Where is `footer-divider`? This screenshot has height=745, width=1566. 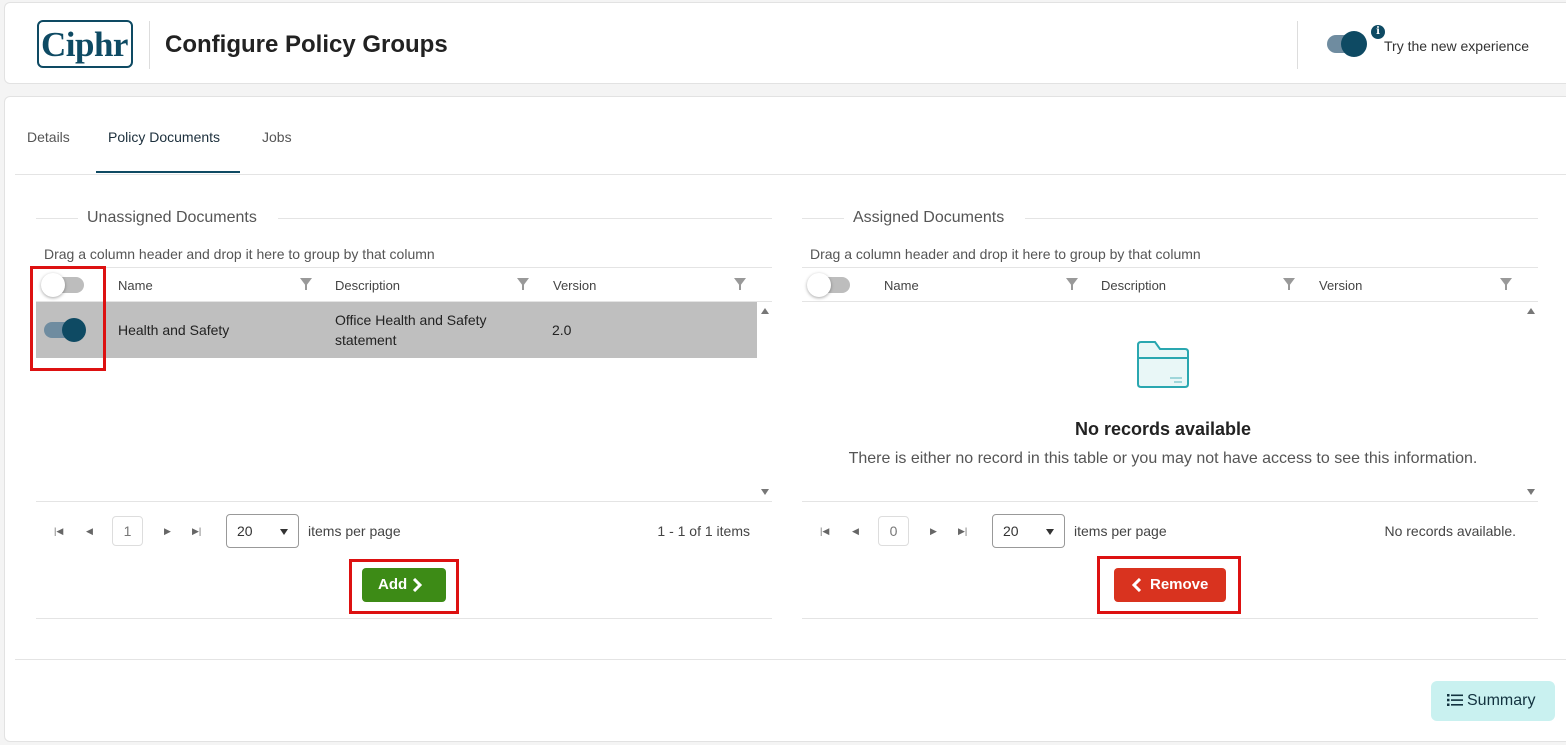
footer-divider is located at coordinates (790, 659).